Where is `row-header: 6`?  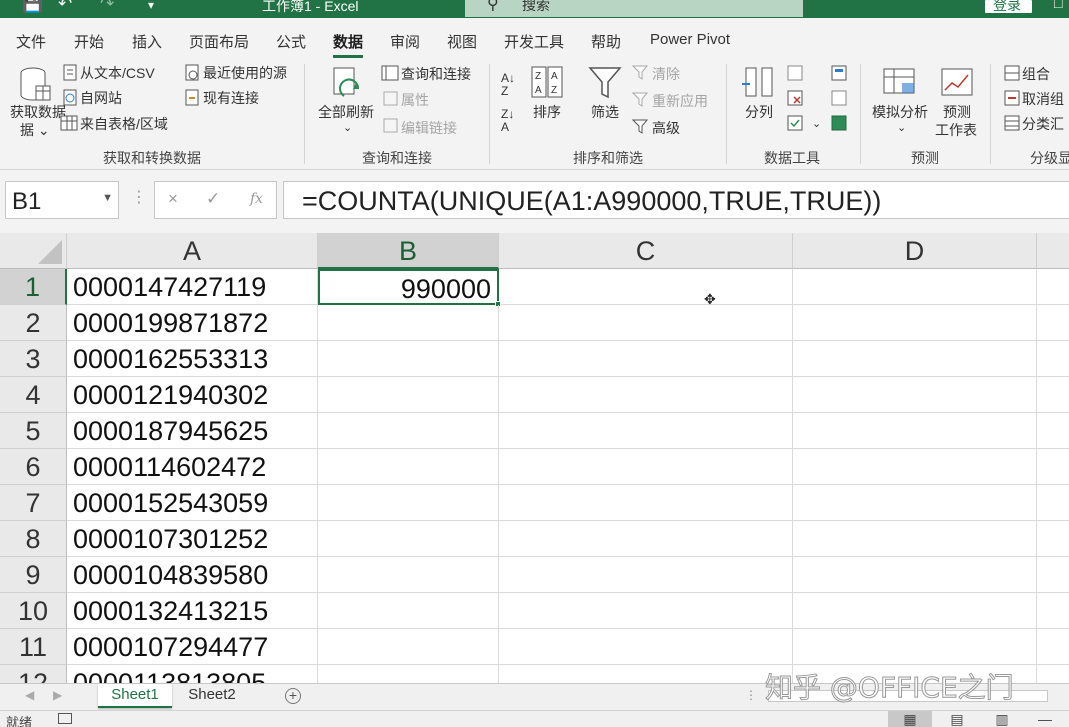
row-header: 6 is located at coordinates (33, 467).